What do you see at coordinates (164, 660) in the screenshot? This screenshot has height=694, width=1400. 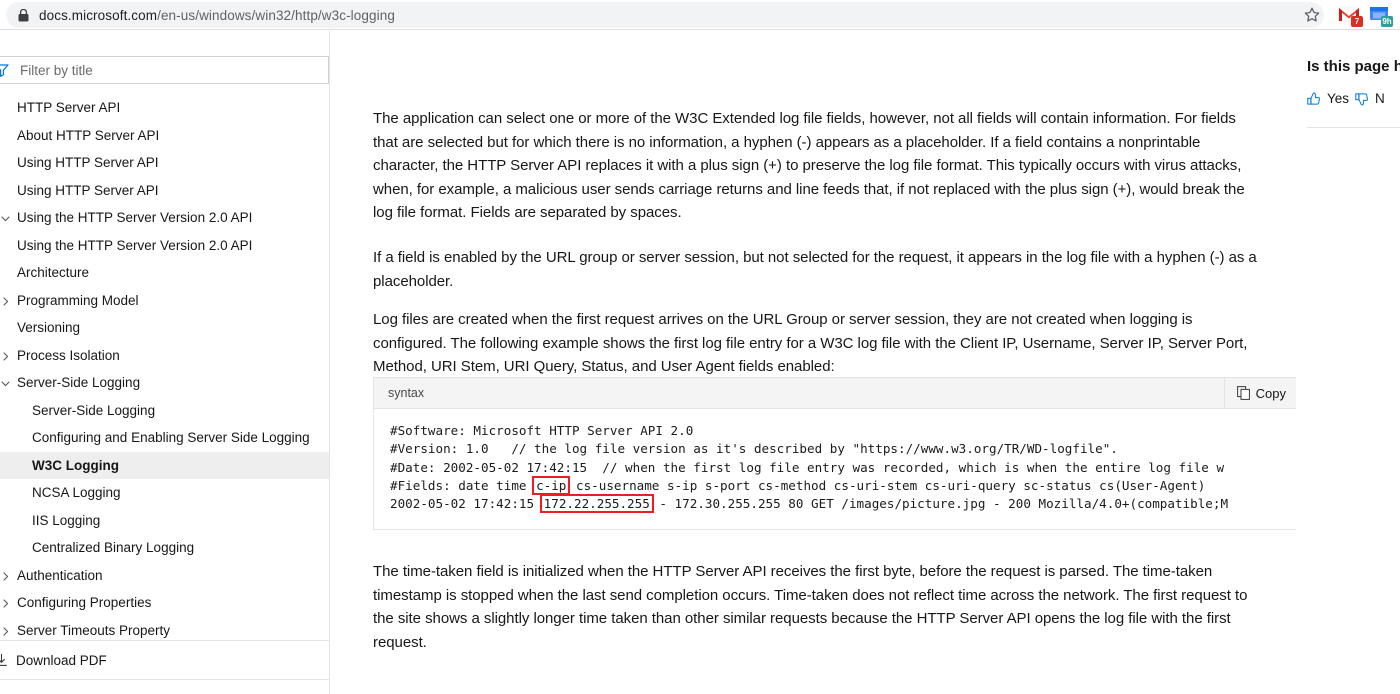 I see `sidebar-footer: Download PDF` at bounding box center [164, 660].